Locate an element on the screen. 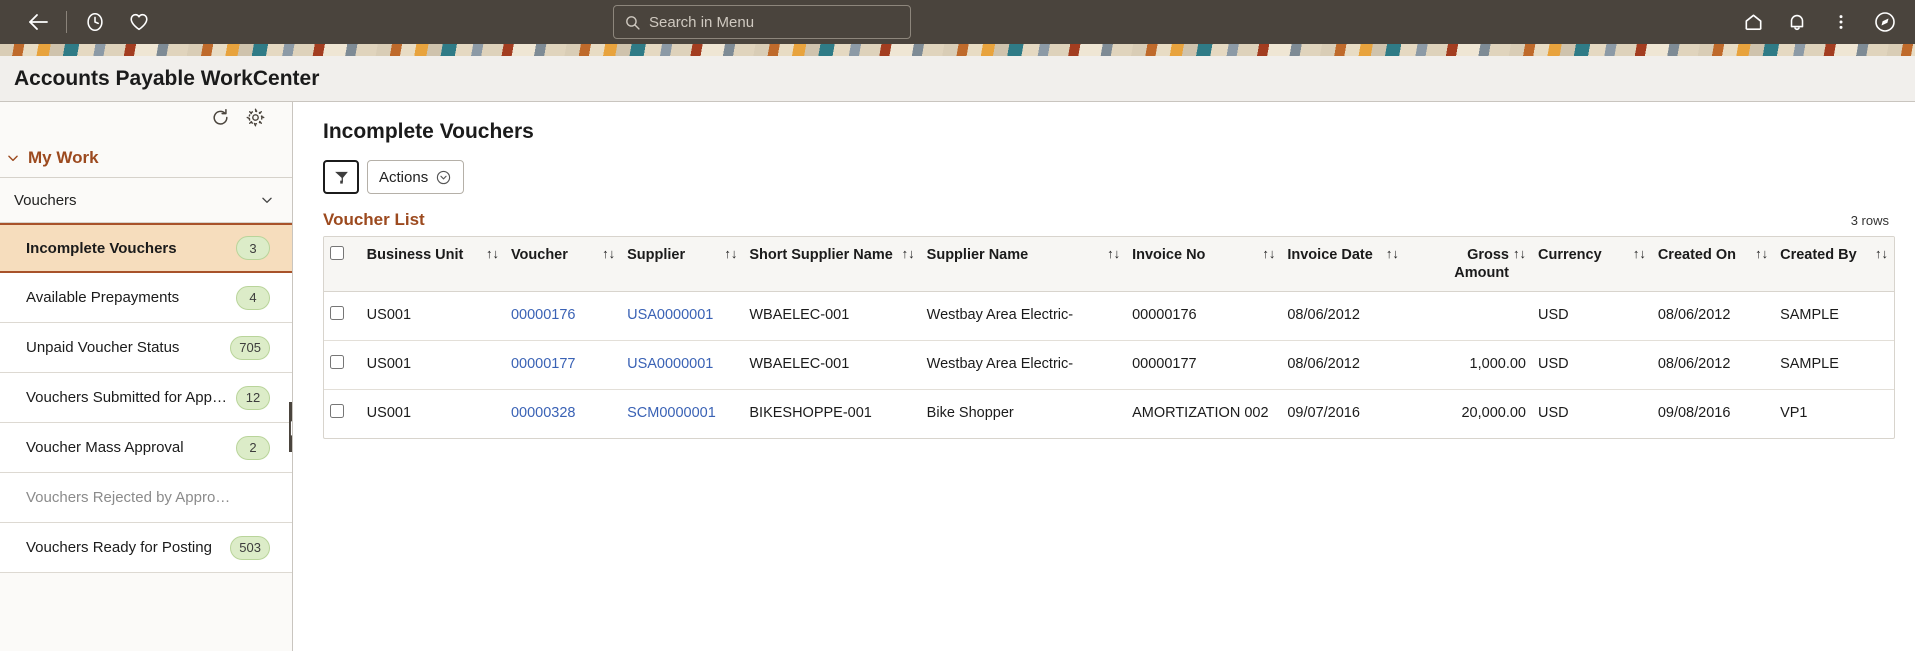  column-header-label: Invoice Date is located at coordinates (1330, 255).